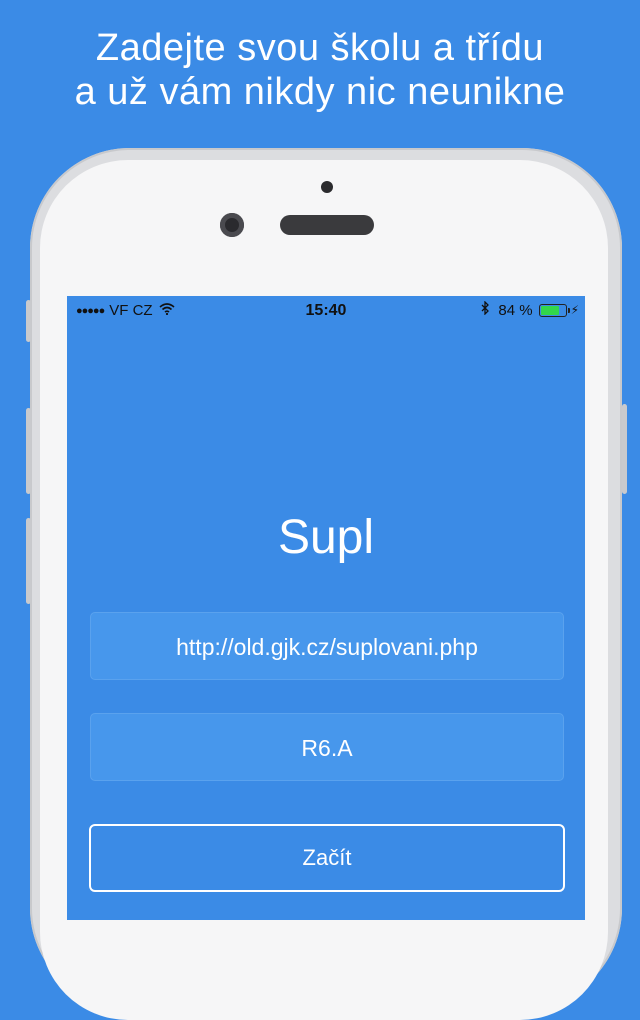 The height and width of the screenshot is (1020, 640). Describe the element at coordinates (574, 310) in the screenshot. I see `charging-bolt-icon: ⚡` at that location.